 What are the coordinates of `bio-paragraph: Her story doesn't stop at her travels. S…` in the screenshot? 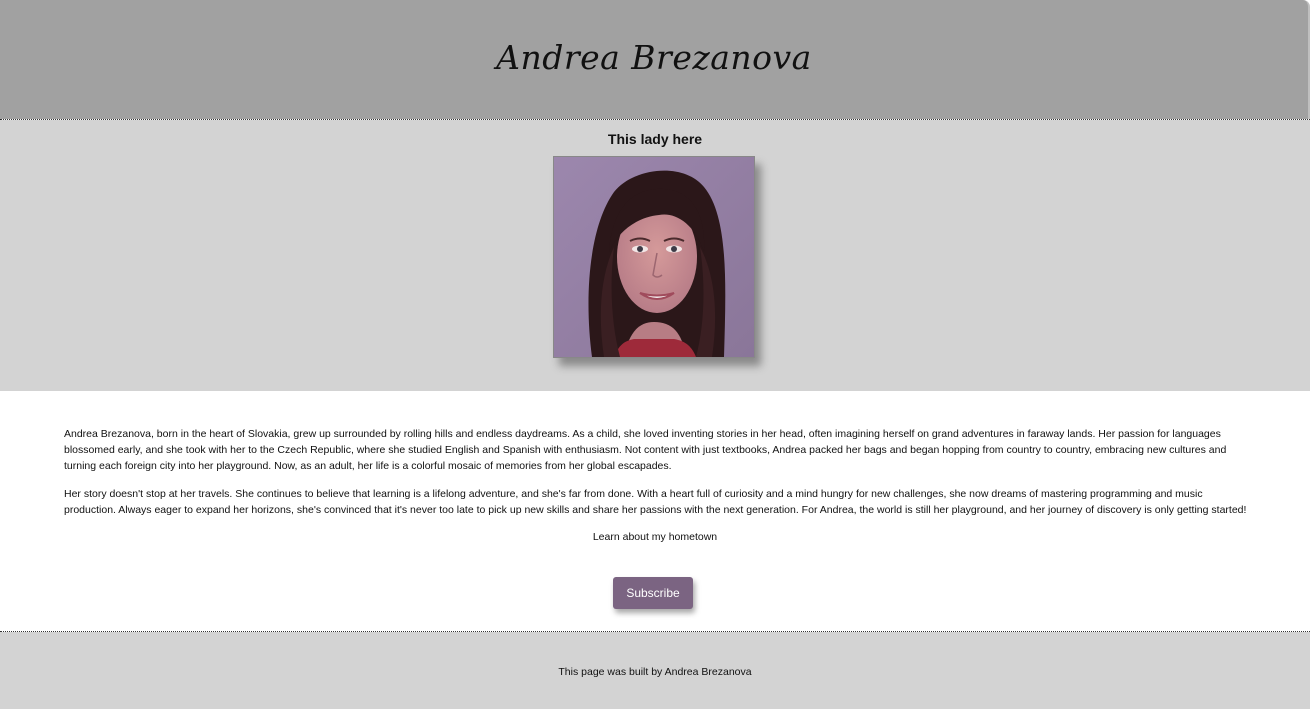 It's located at (655, 502).